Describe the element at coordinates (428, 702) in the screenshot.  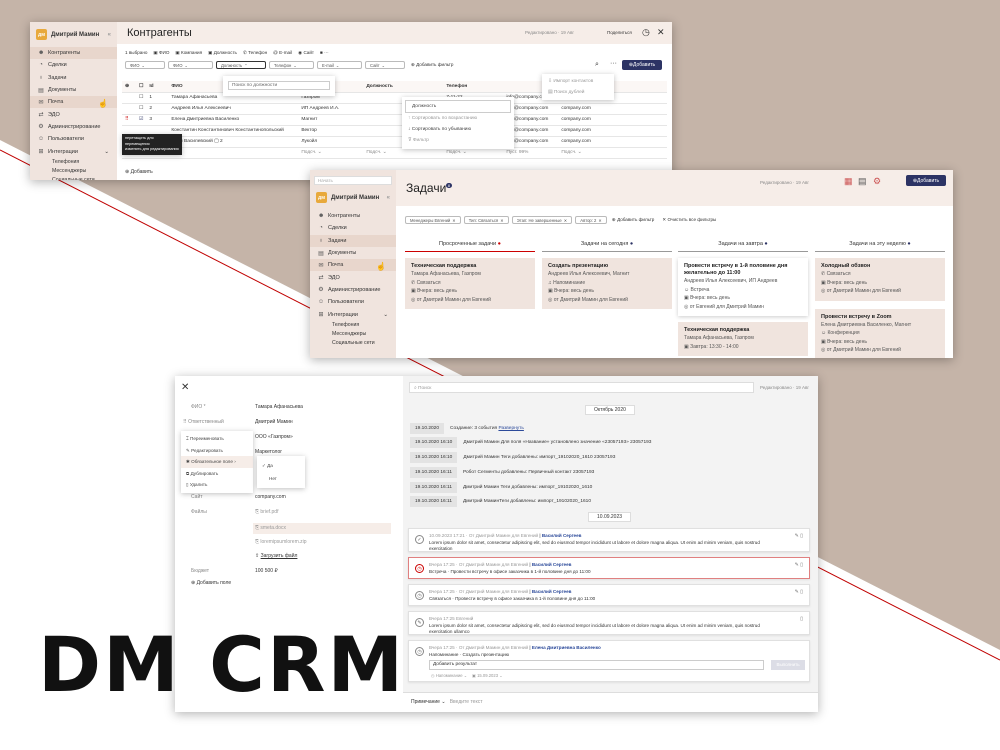
I see `note-type-select: Примечание ⌄` at that location.